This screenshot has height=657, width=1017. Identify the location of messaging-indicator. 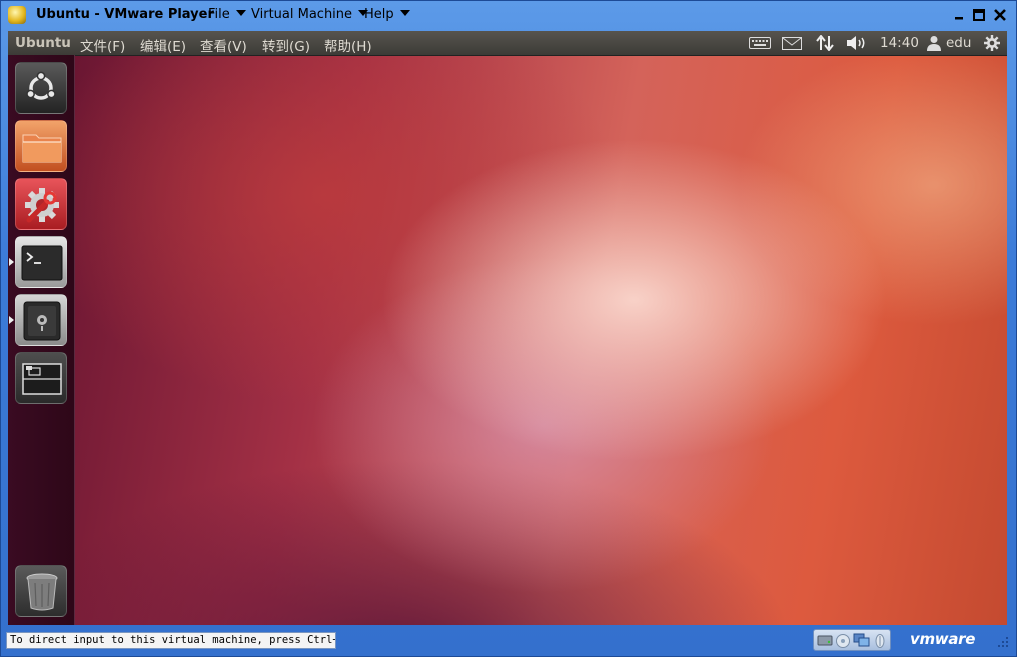
(792, 43).